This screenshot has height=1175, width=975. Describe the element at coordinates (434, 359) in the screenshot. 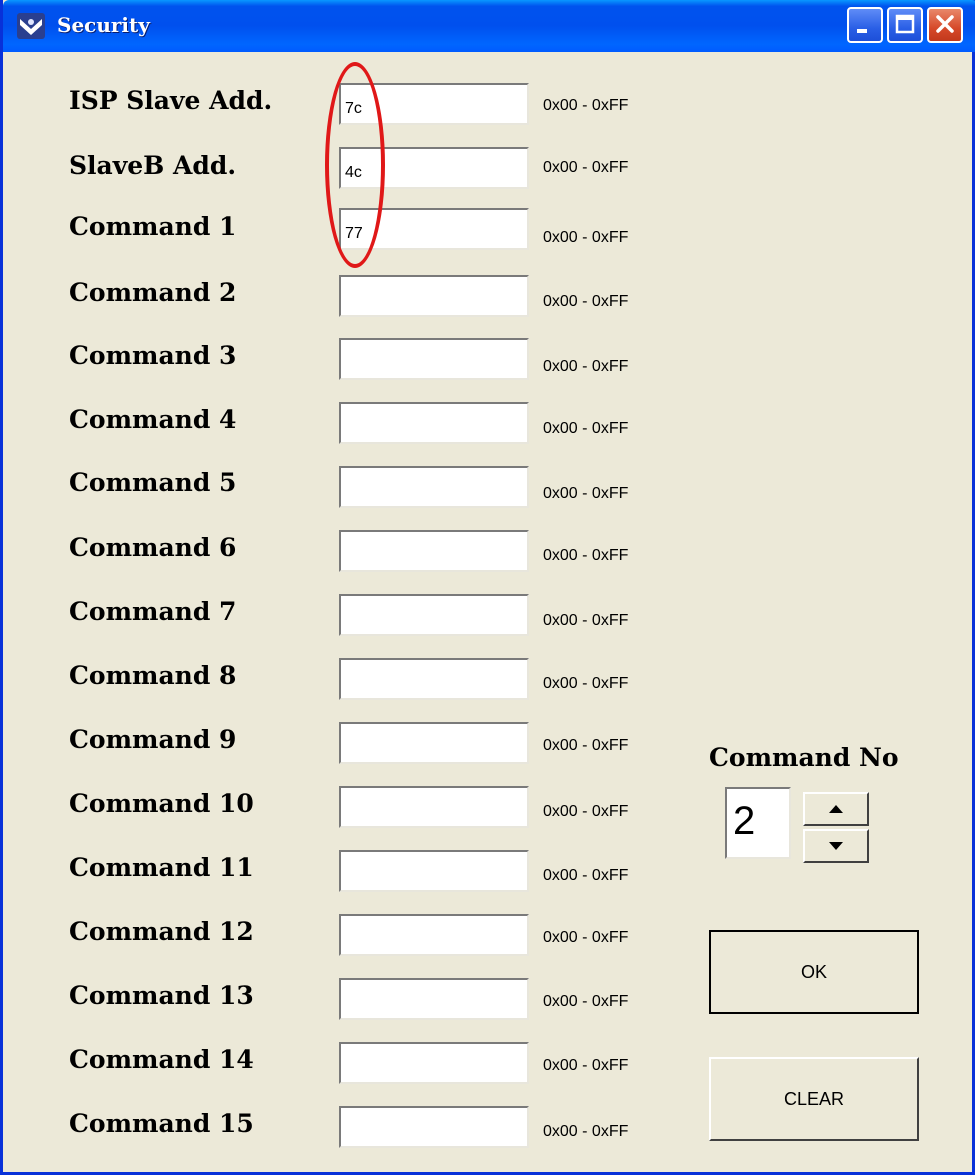

I see `command-3-input` at that location.